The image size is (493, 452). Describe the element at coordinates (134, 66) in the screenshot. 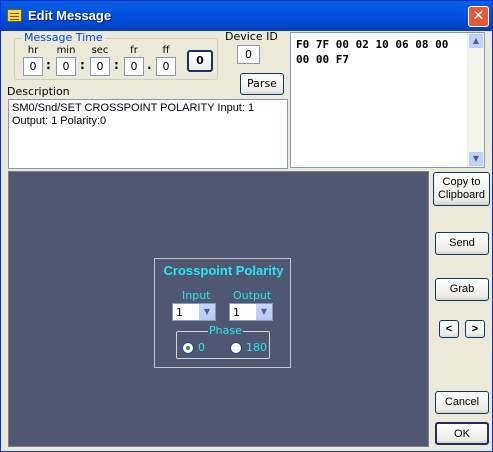

I see `fr-field: 0` at that location.